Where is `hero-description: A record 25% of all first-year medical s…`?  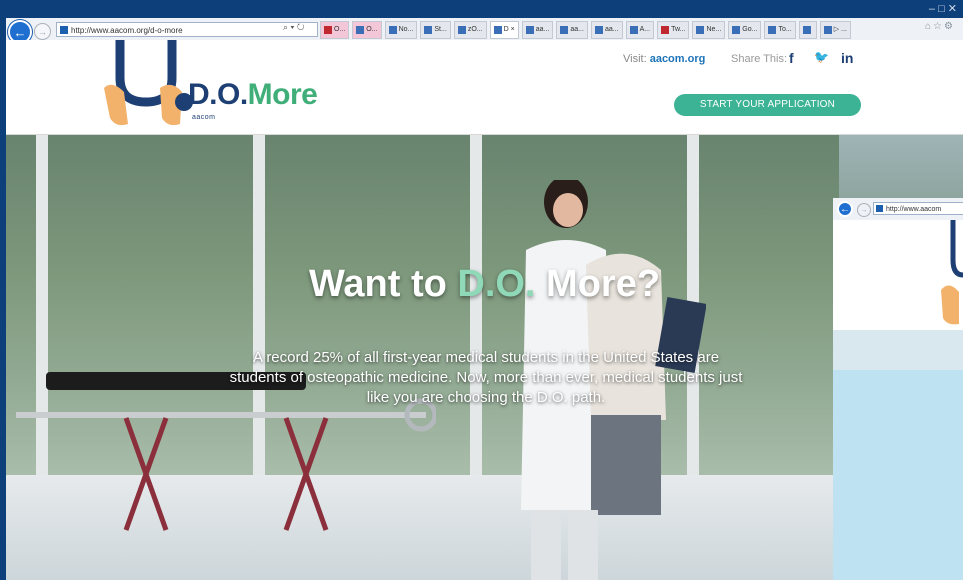 hero-description: A record 25% of all first-year medical s… is located at coordinates (486, 377).